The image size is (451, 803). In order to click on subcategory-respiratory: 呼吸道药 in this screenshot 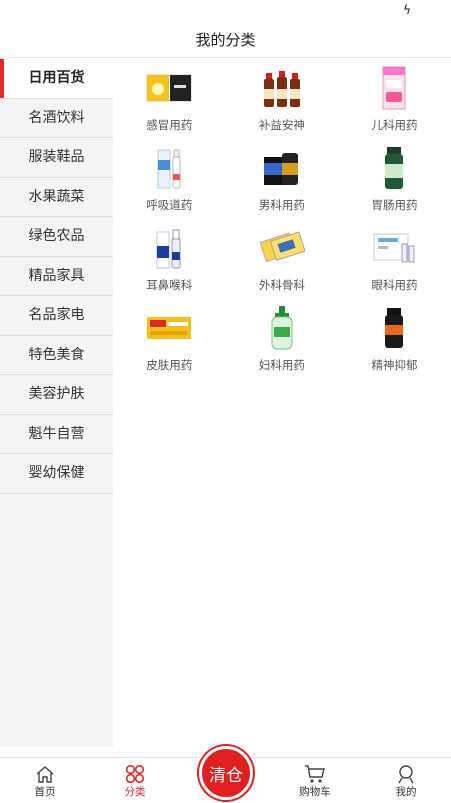, I will do `click(169, 185)`.